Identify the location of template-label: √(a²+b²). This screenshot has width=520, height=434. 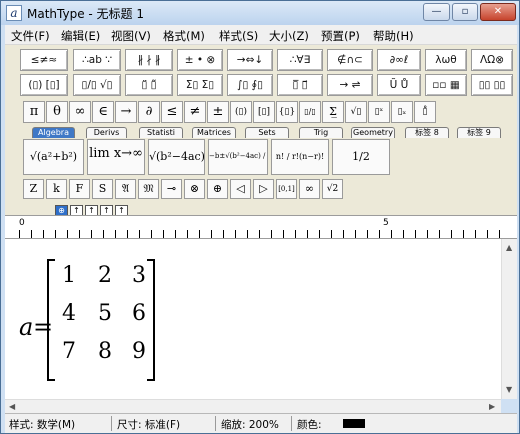
(53, 156).